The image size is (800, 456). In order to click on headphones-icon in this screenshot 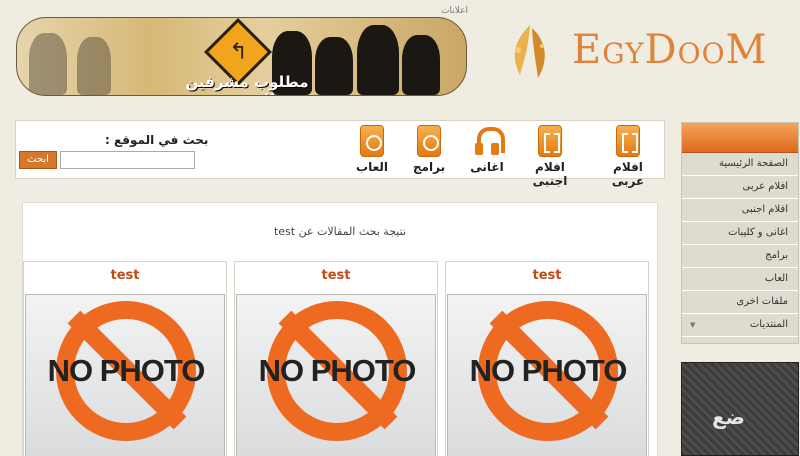, I will do `click(490, 141)`.